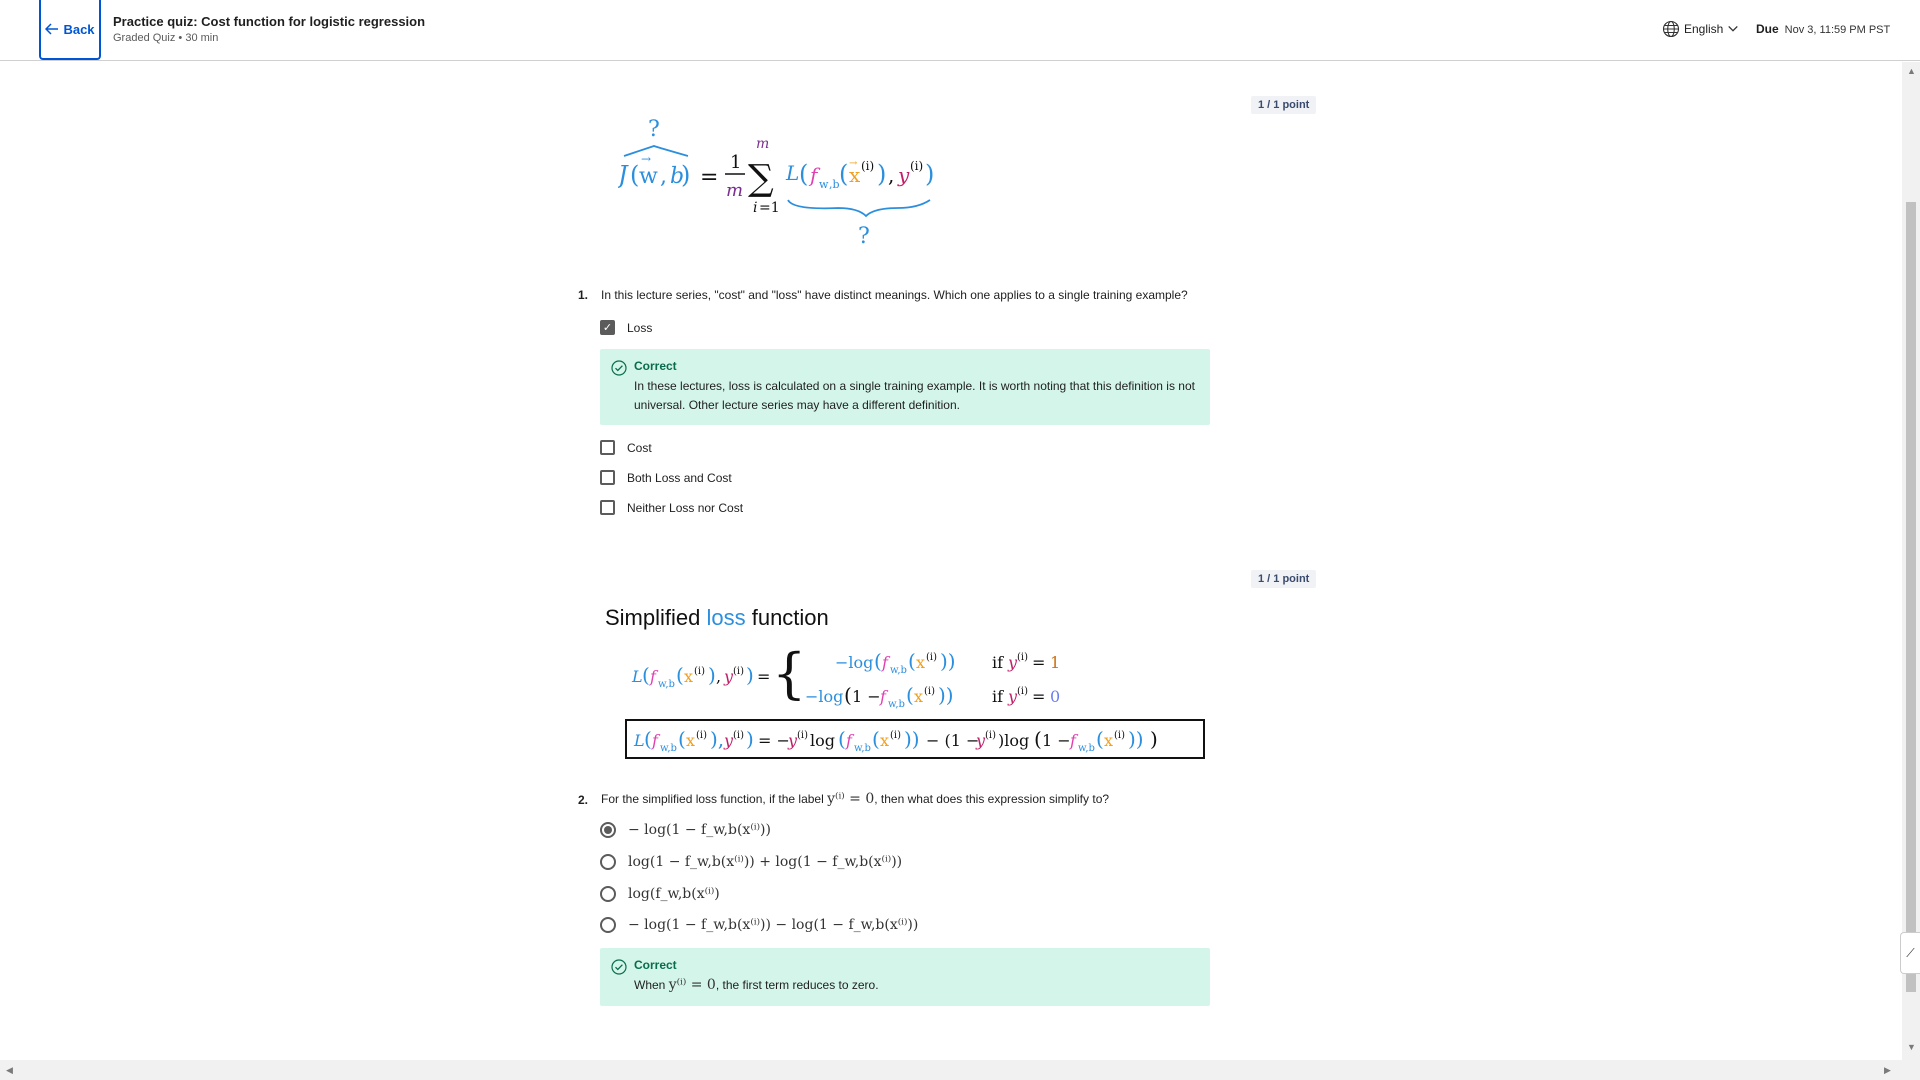  I want to click on q1-option-cost: Cost, so click(626, 447).